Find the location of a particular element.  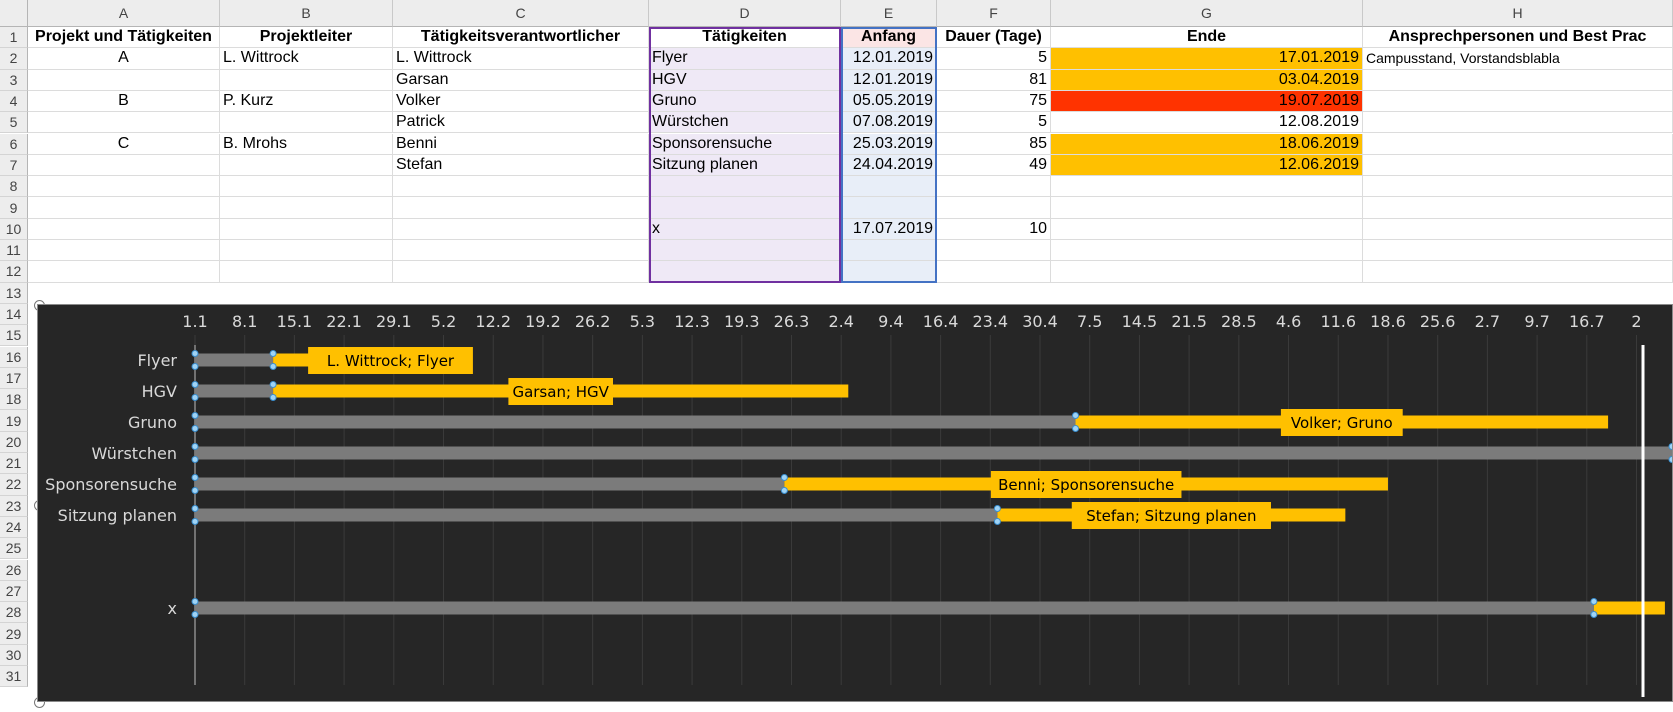

column-header-b: B is located at coordinates (306, 13).